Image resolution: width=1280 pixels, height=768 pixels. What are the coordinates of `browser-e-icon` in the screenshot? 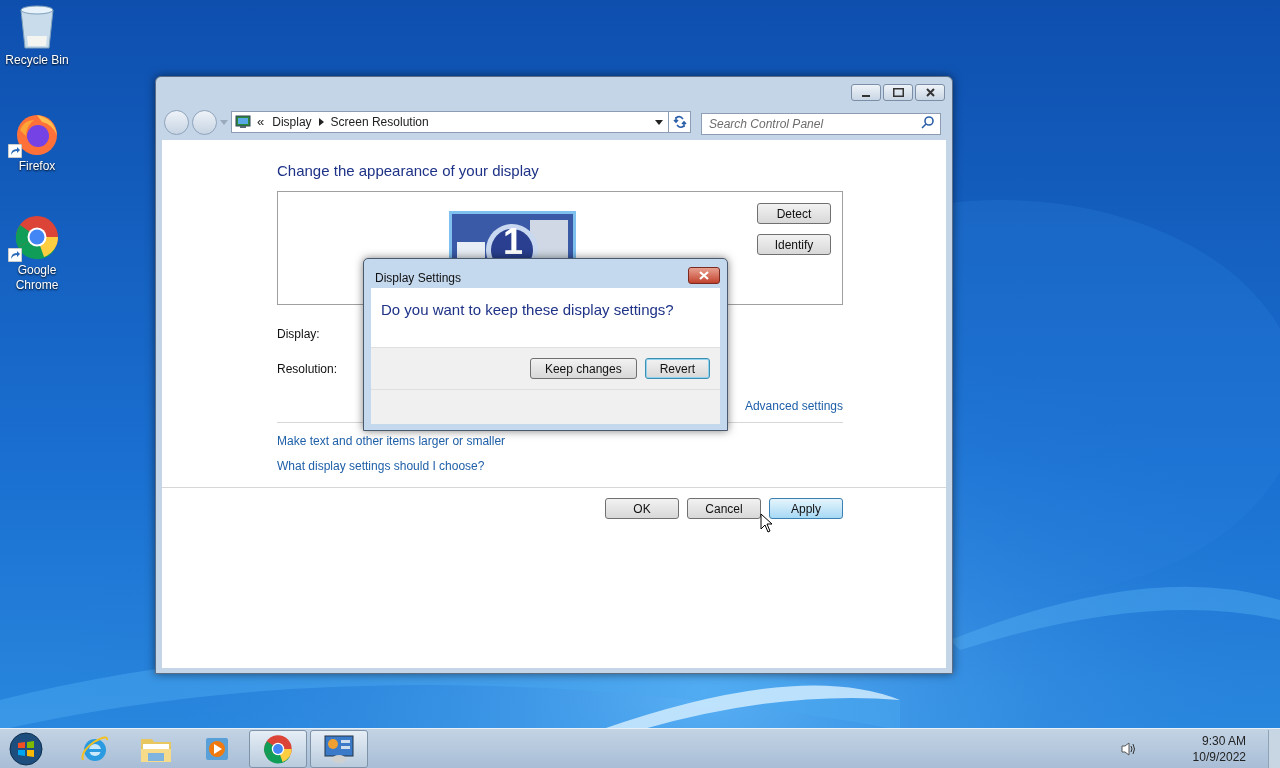 It's located at (95, 748).